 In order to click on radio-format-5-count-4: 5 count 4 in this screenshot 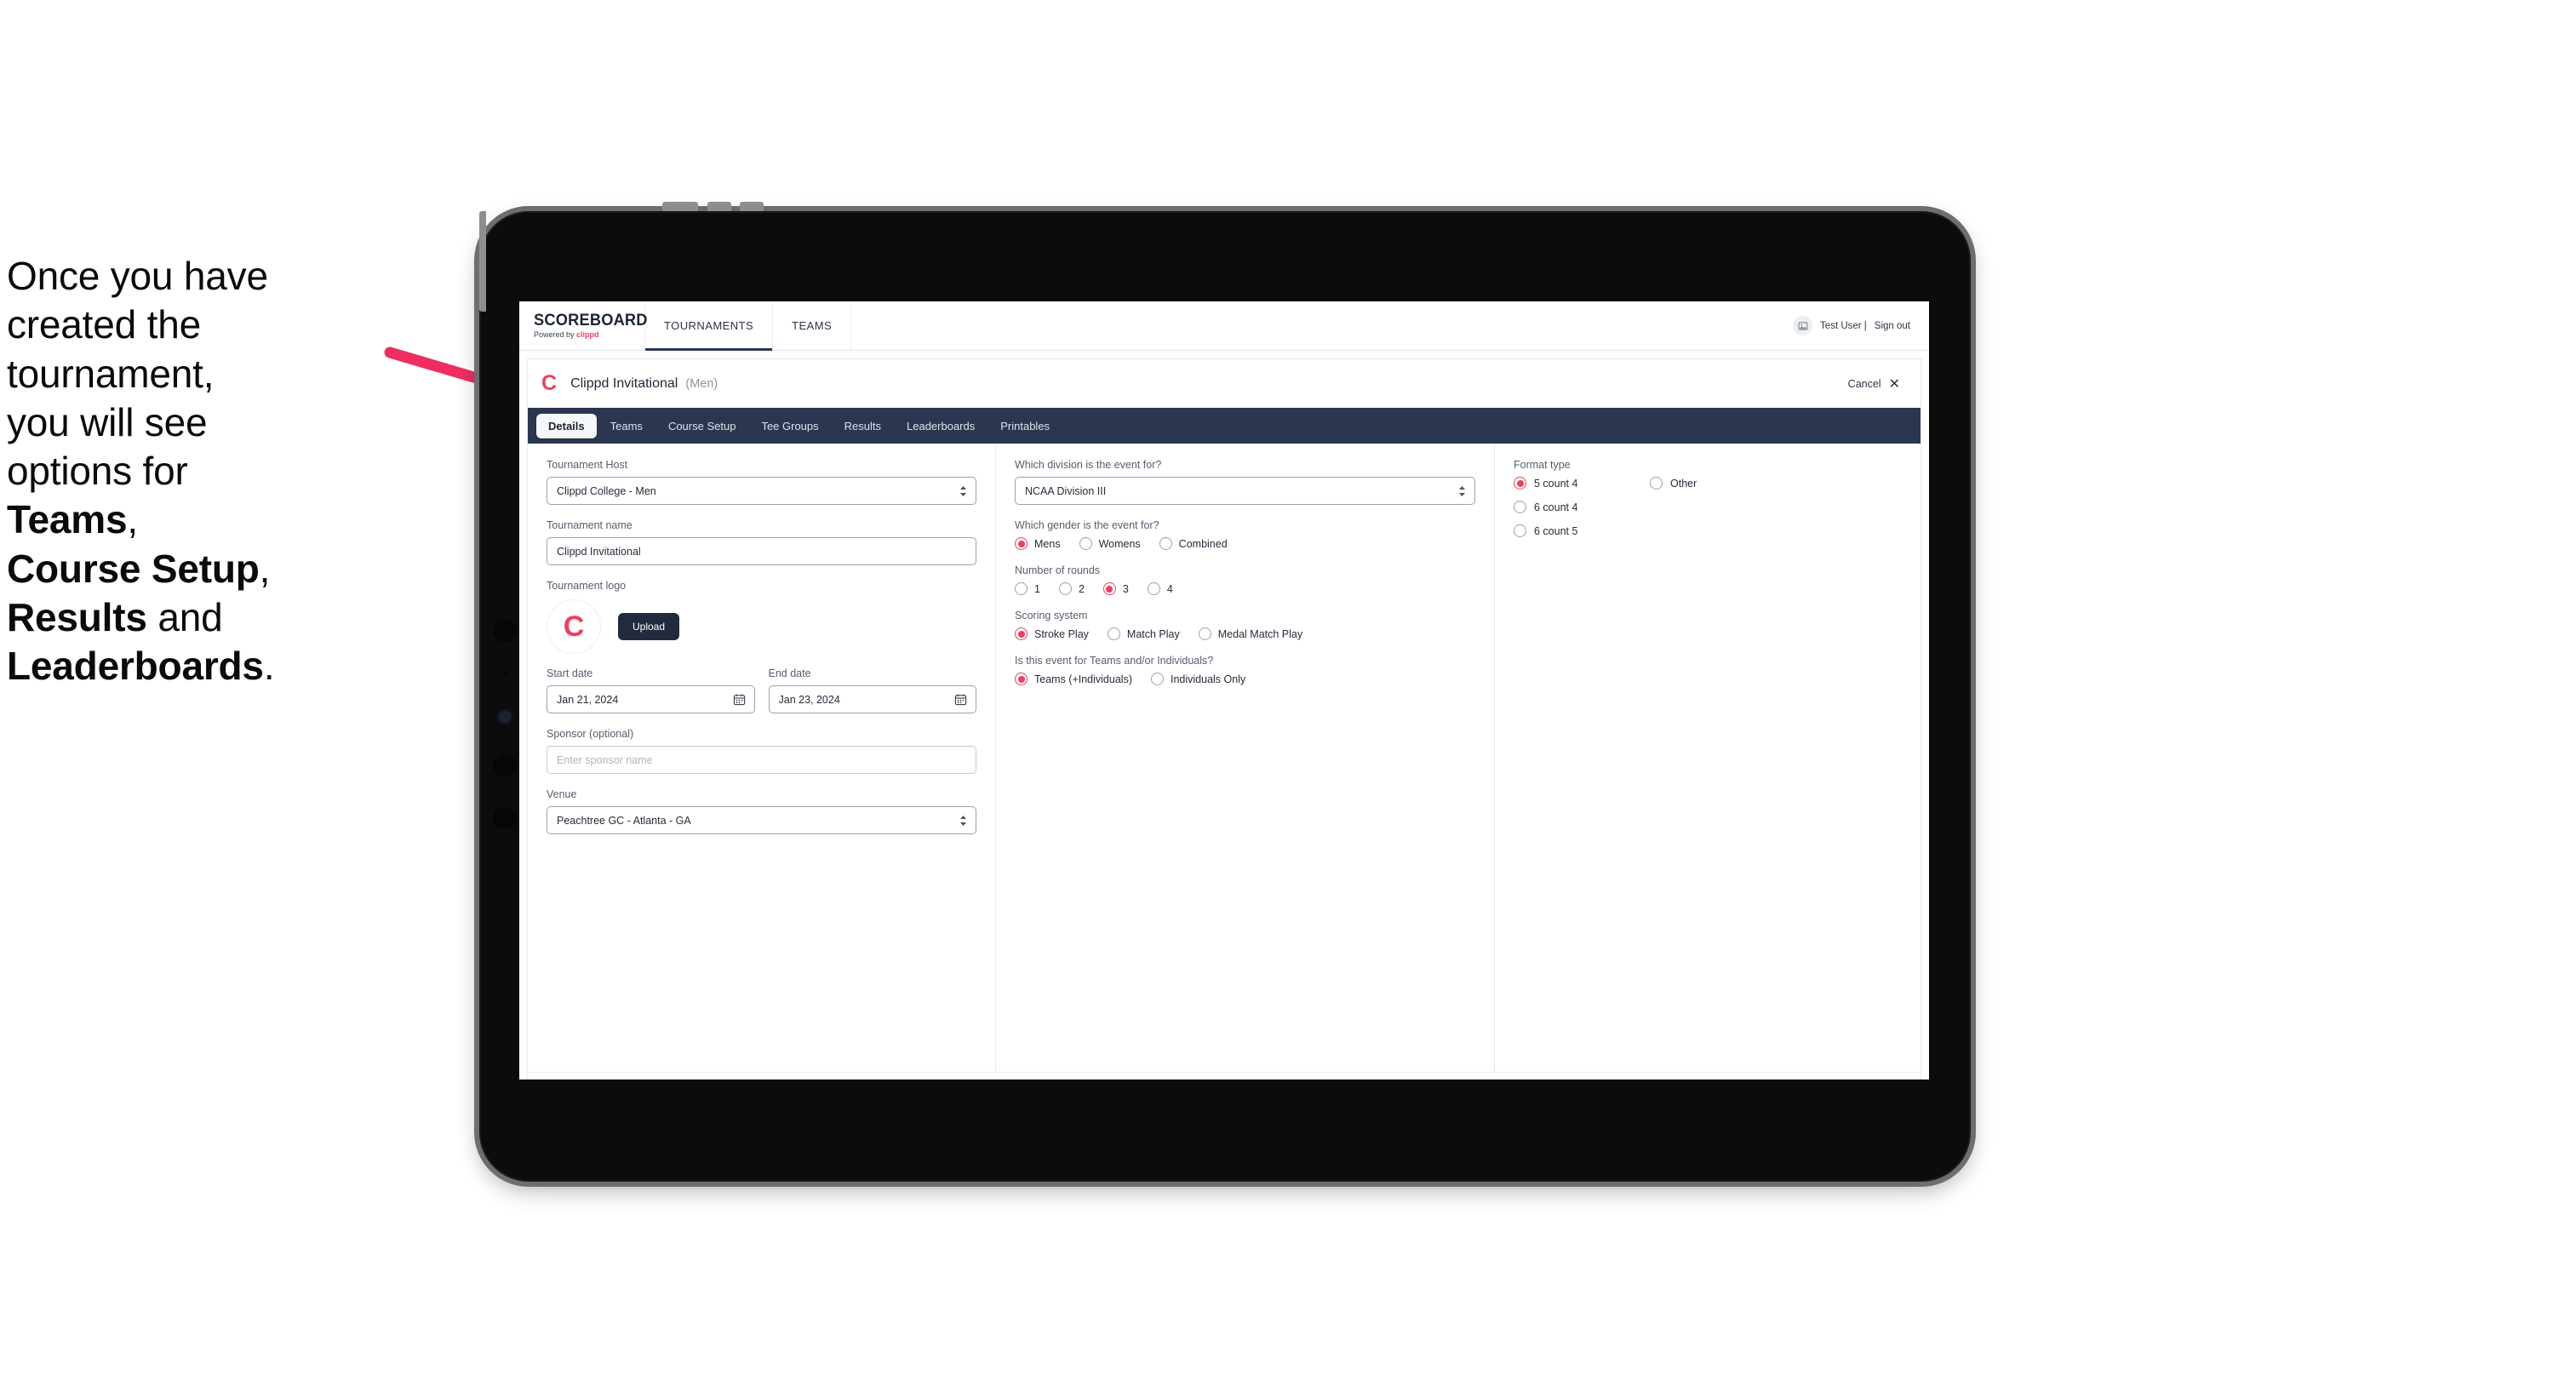, I will do `click(1582, 483)`.